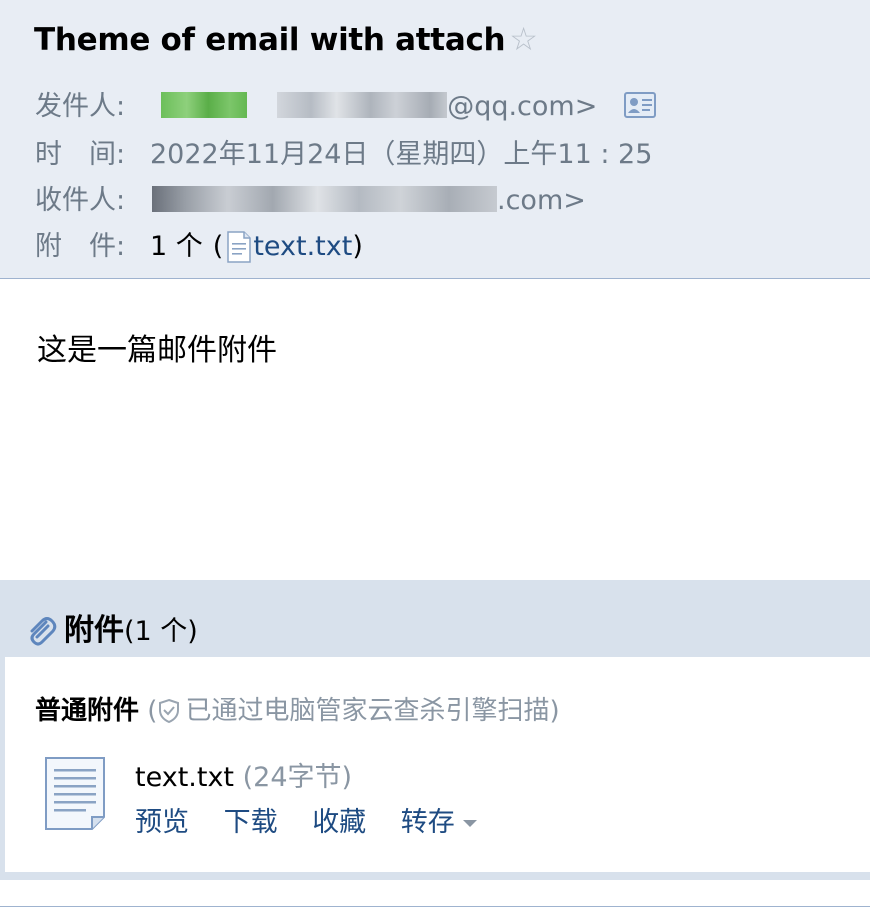  What do you see at coordinates (161, 631) in the screenshot?
I see `attachment-title-count: (1 个)` at bounding box center [161, 631].